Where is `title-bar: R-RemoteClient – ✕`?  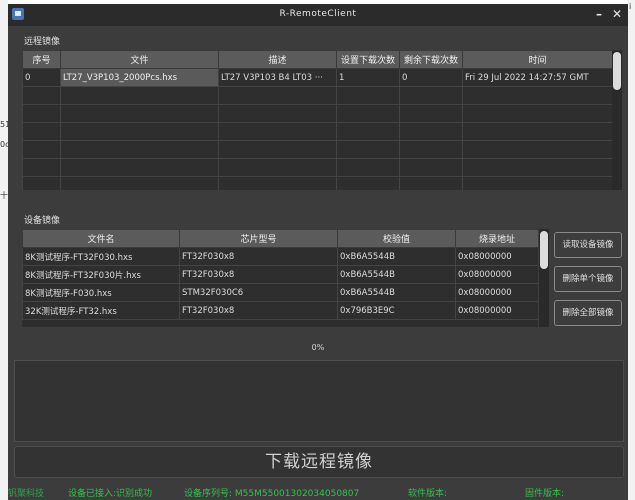
title-bar: R-RemoteClient – ✕ is located at coordinates (318, 15).